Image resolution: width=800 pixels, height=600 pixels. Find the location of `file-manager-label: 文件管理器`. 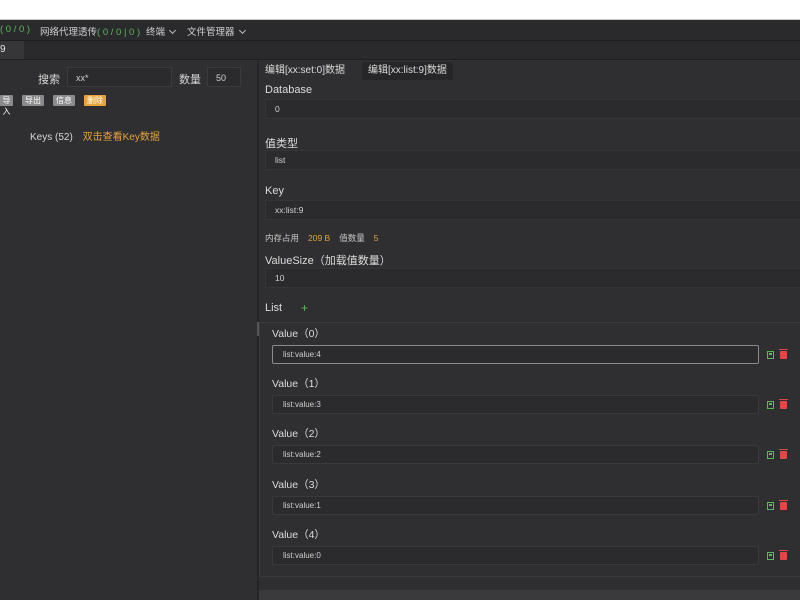

file-manager-label: 文件管理器 is located at coordinates (211, 32).